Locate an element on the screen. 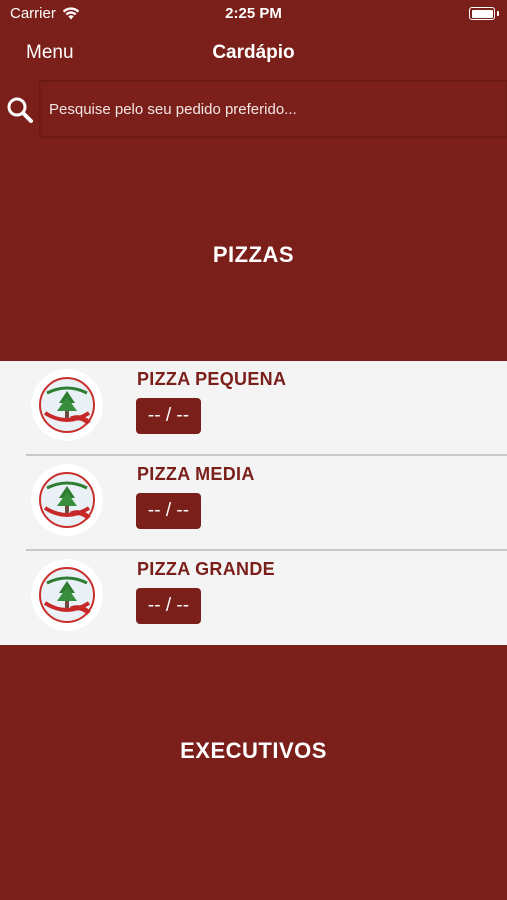 This screenshot has width=507, height=900. page-title: Cardápio is located at coordinates (253, 52).